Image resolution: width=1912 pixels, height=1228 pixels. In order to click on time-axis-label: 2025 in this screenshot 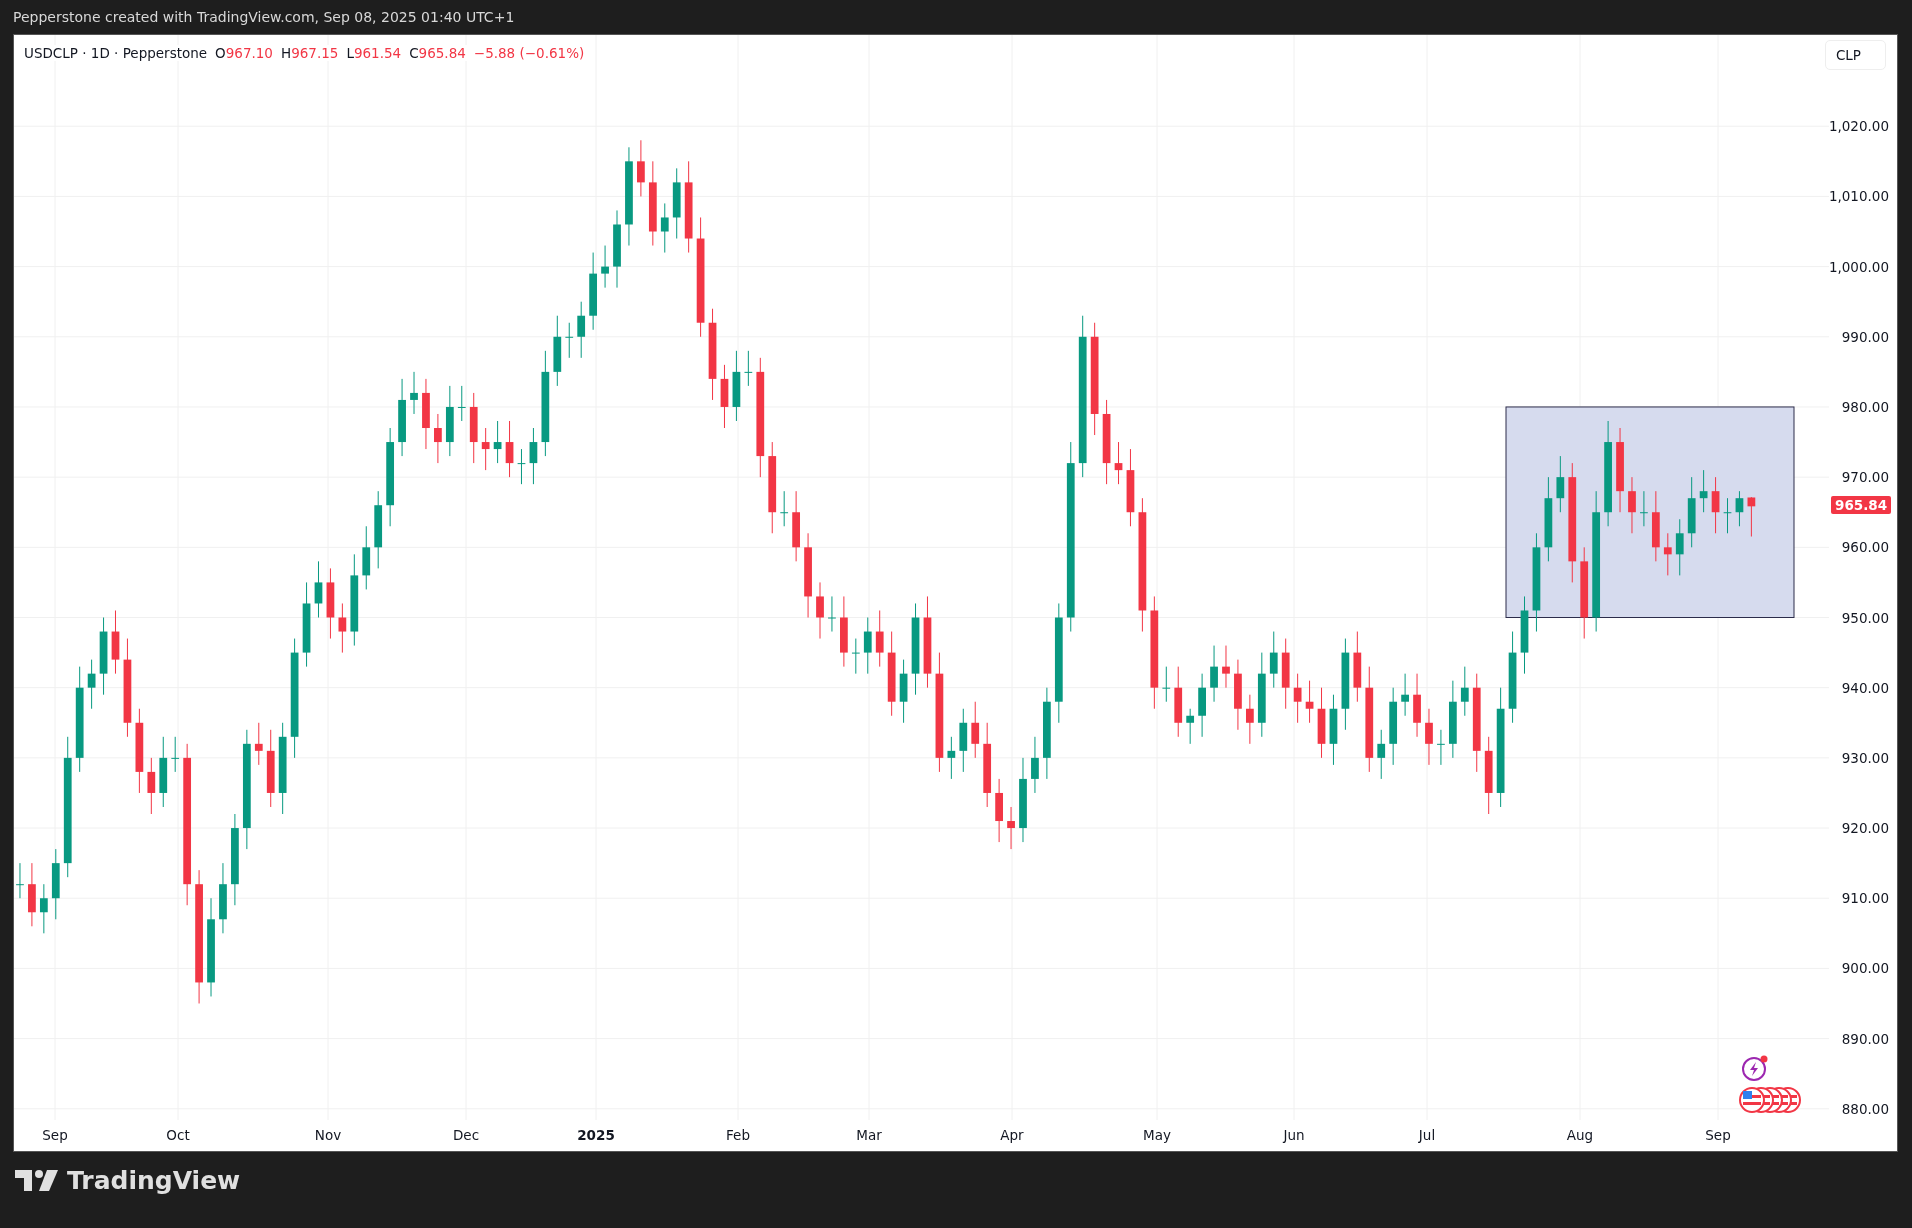, I will do `click(596, 1135)`.